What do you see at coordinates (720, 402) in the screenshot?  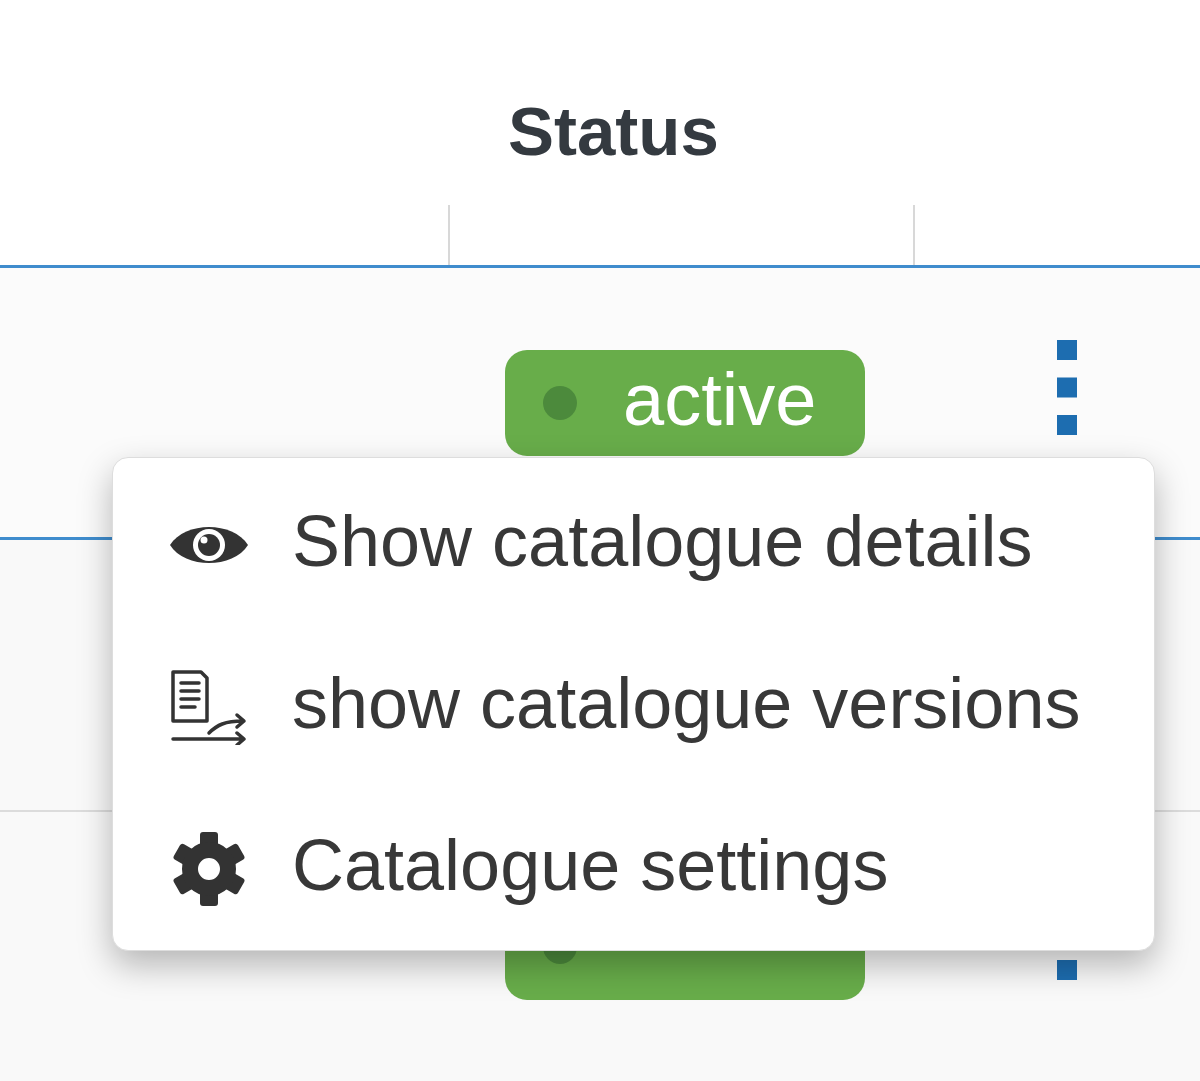 I see `status-label: active` at bounding box center [720, 402].